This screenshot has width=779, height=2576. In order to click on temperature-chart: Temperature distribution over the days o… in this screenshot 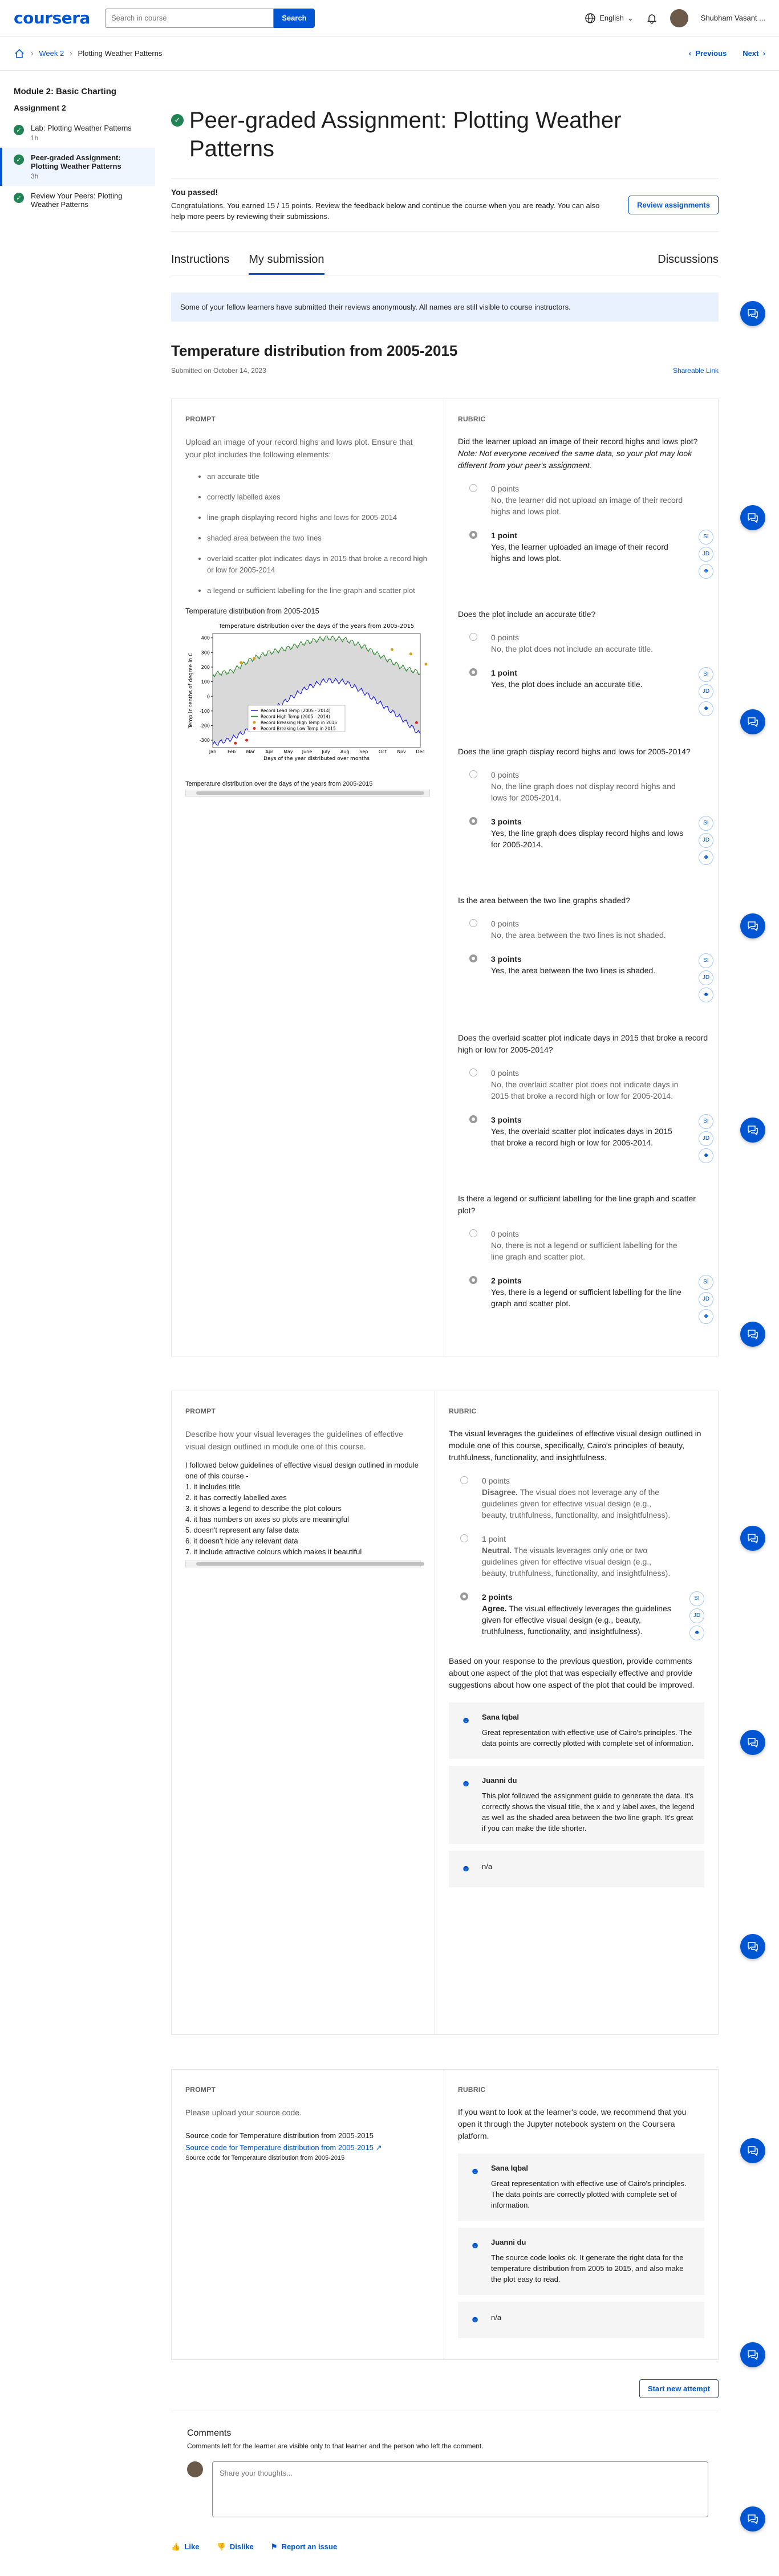, I will do `click(308, 701)`.